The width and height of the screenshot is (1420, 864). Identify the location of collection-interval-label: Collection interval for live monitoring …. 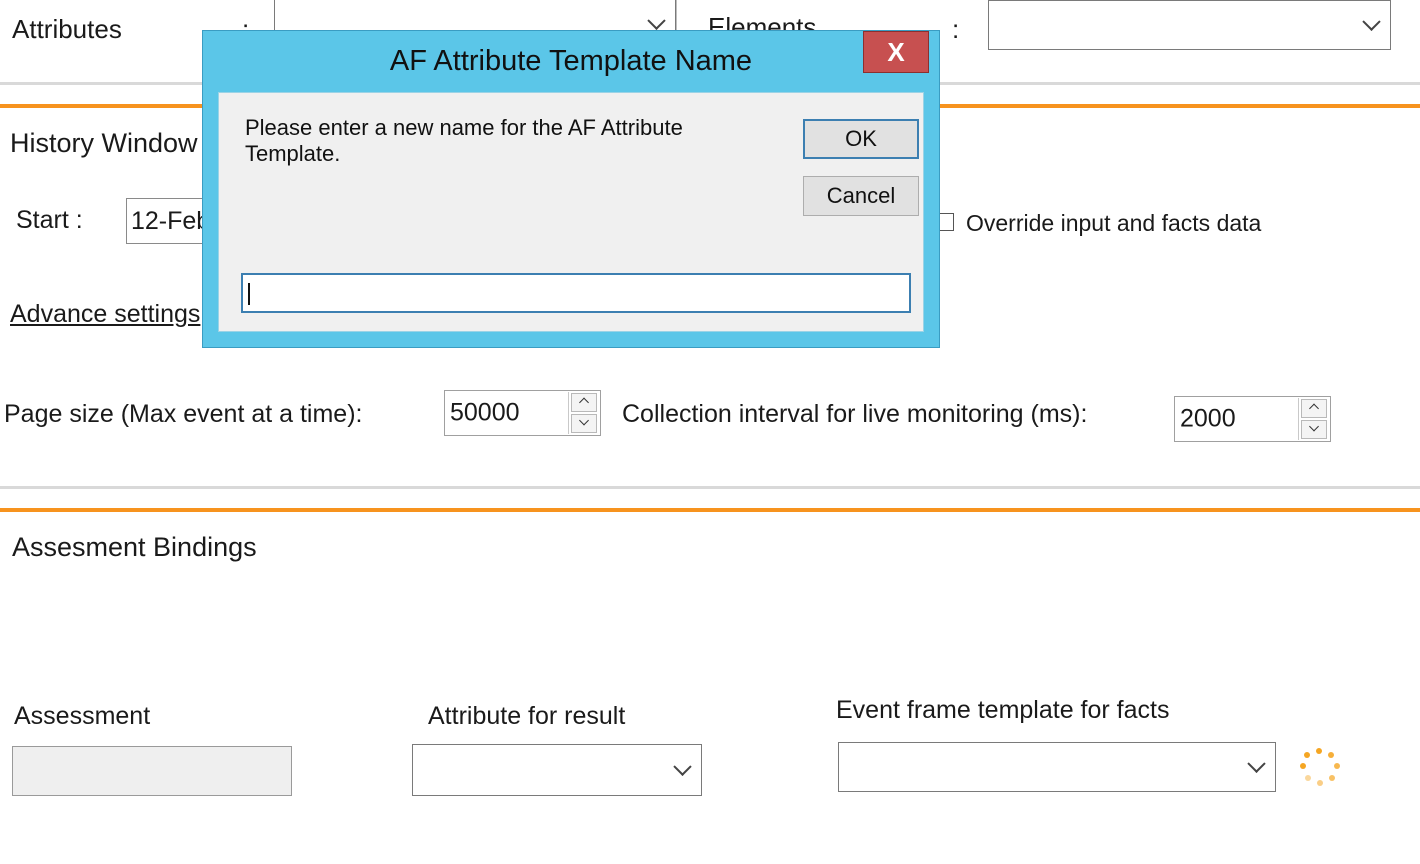
(855, 414).